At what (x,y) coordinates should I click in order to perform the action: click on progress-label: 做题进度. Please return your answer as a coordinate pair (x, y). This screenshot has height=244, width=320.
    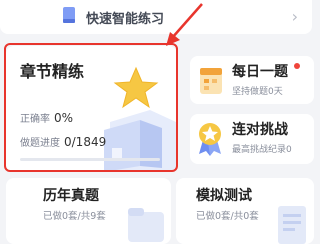
    Looking at the image, I should click on (40, 143).